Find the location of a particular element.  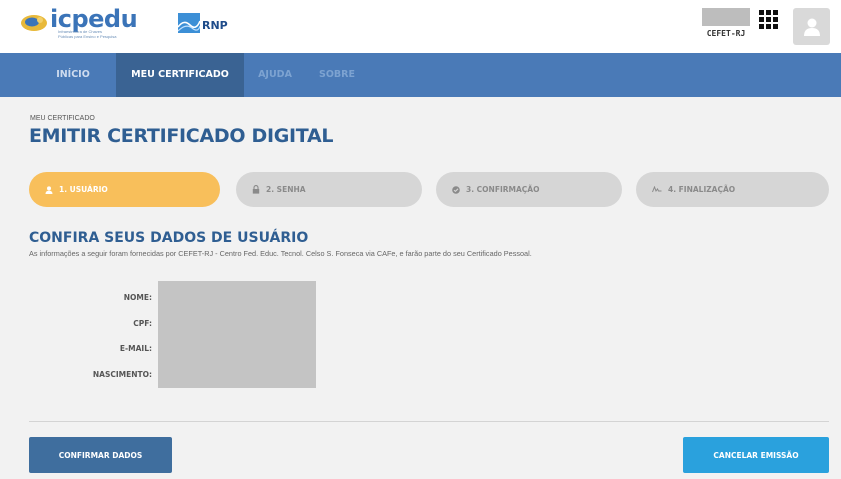

signature-icon is located at coordinates (657, 189).